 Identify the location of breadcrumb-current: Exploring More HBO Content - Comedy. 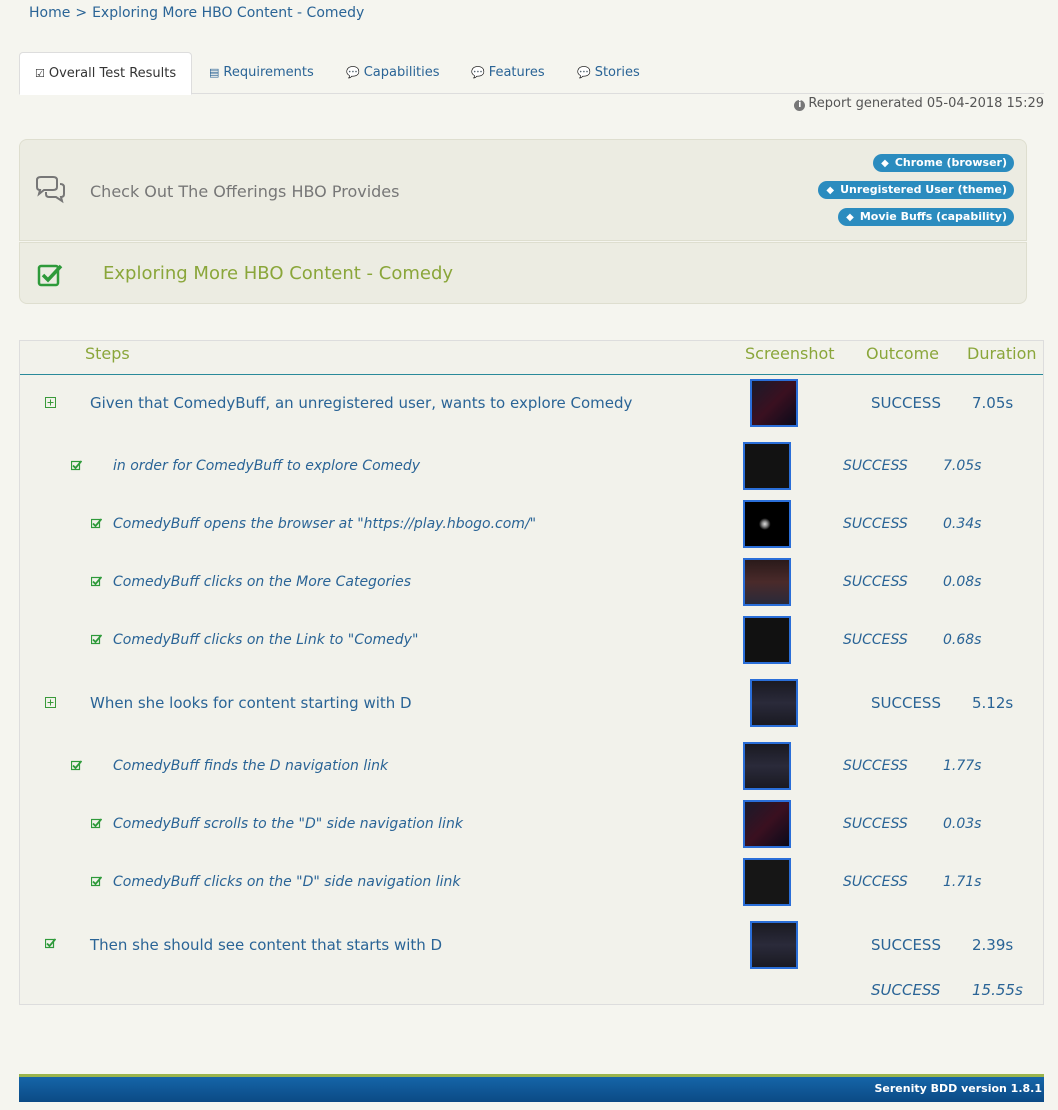
(228, 13).